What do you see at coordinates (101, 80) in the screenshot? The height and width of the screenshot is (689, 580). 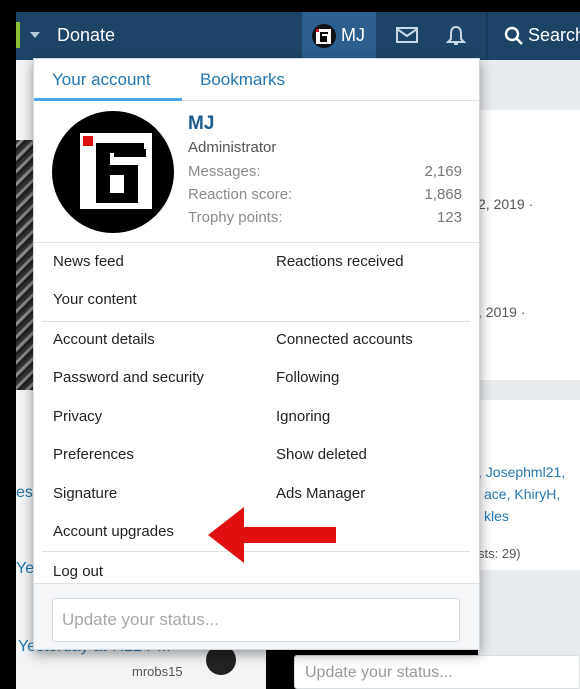 I see `tab-your-account: Your account` at bounding box center [101, 80].